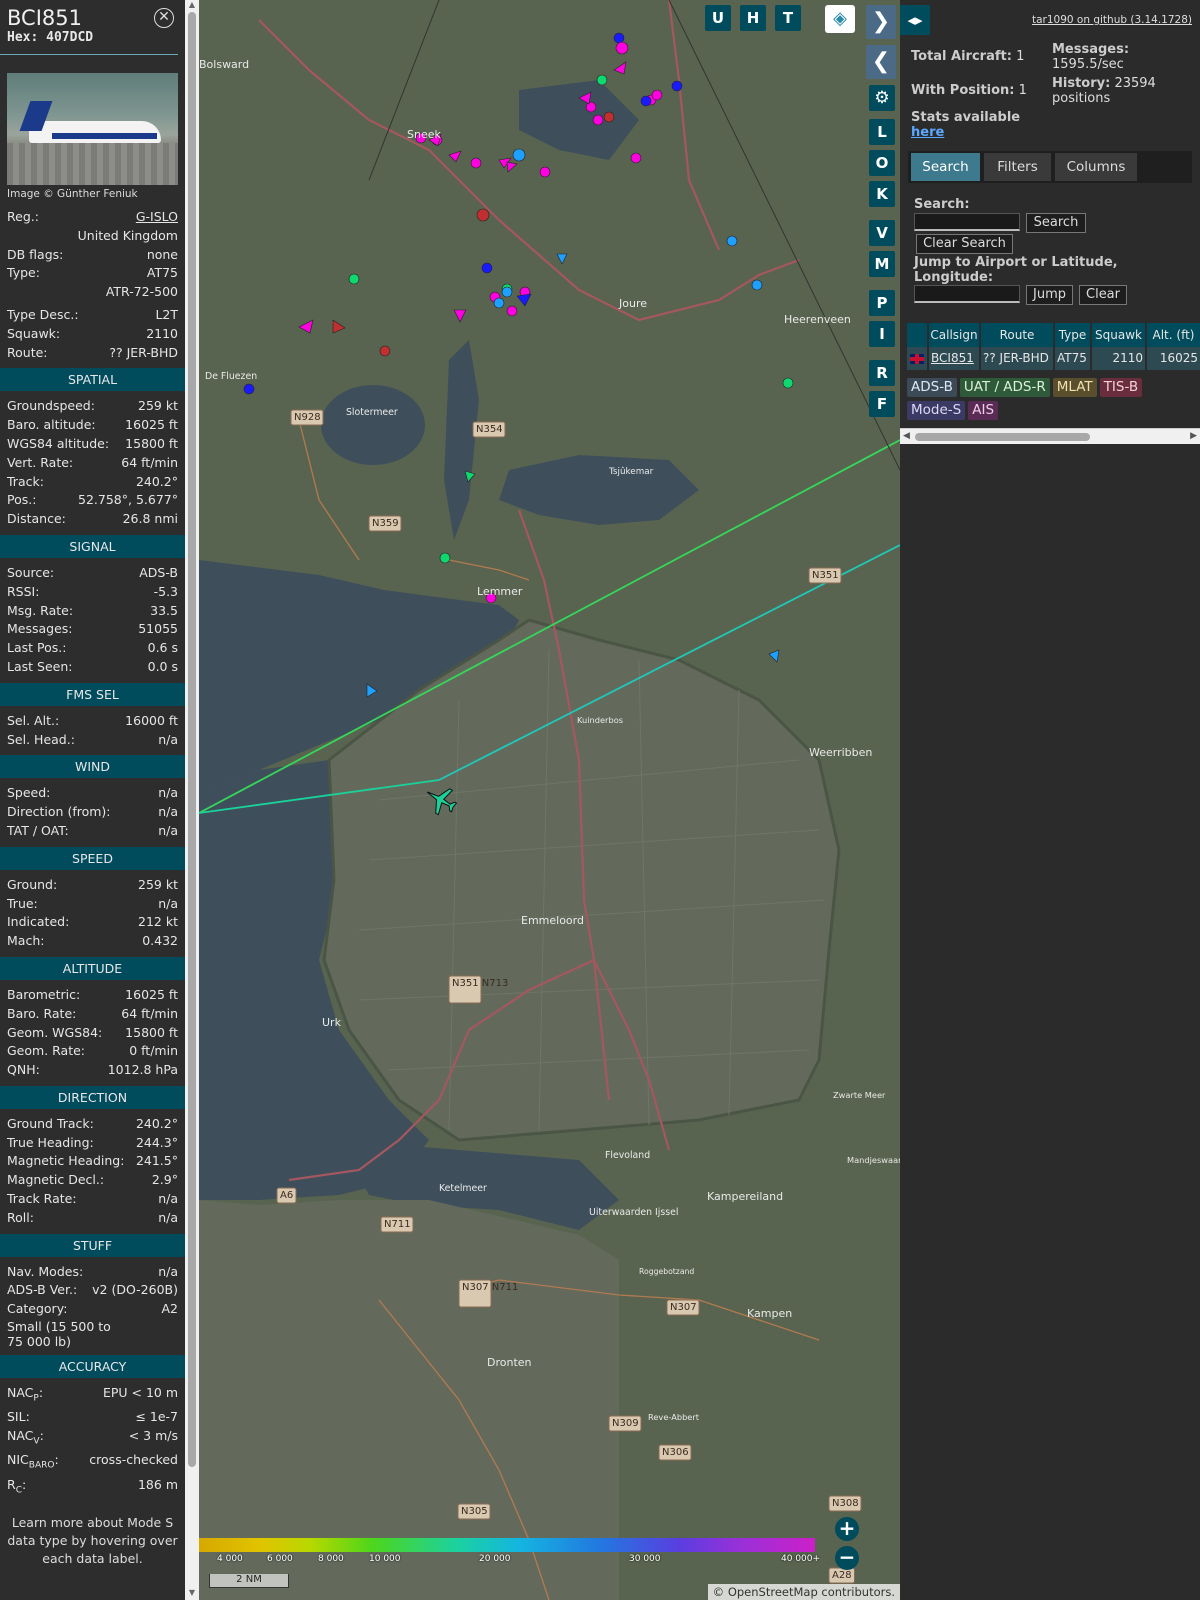 The height and width of the screenshot is (1600, 1200). What do you see at coordinates (1096, 167) in the screenshot?
I see `tab-columns: Columns` at bounding box center [1096, 167].